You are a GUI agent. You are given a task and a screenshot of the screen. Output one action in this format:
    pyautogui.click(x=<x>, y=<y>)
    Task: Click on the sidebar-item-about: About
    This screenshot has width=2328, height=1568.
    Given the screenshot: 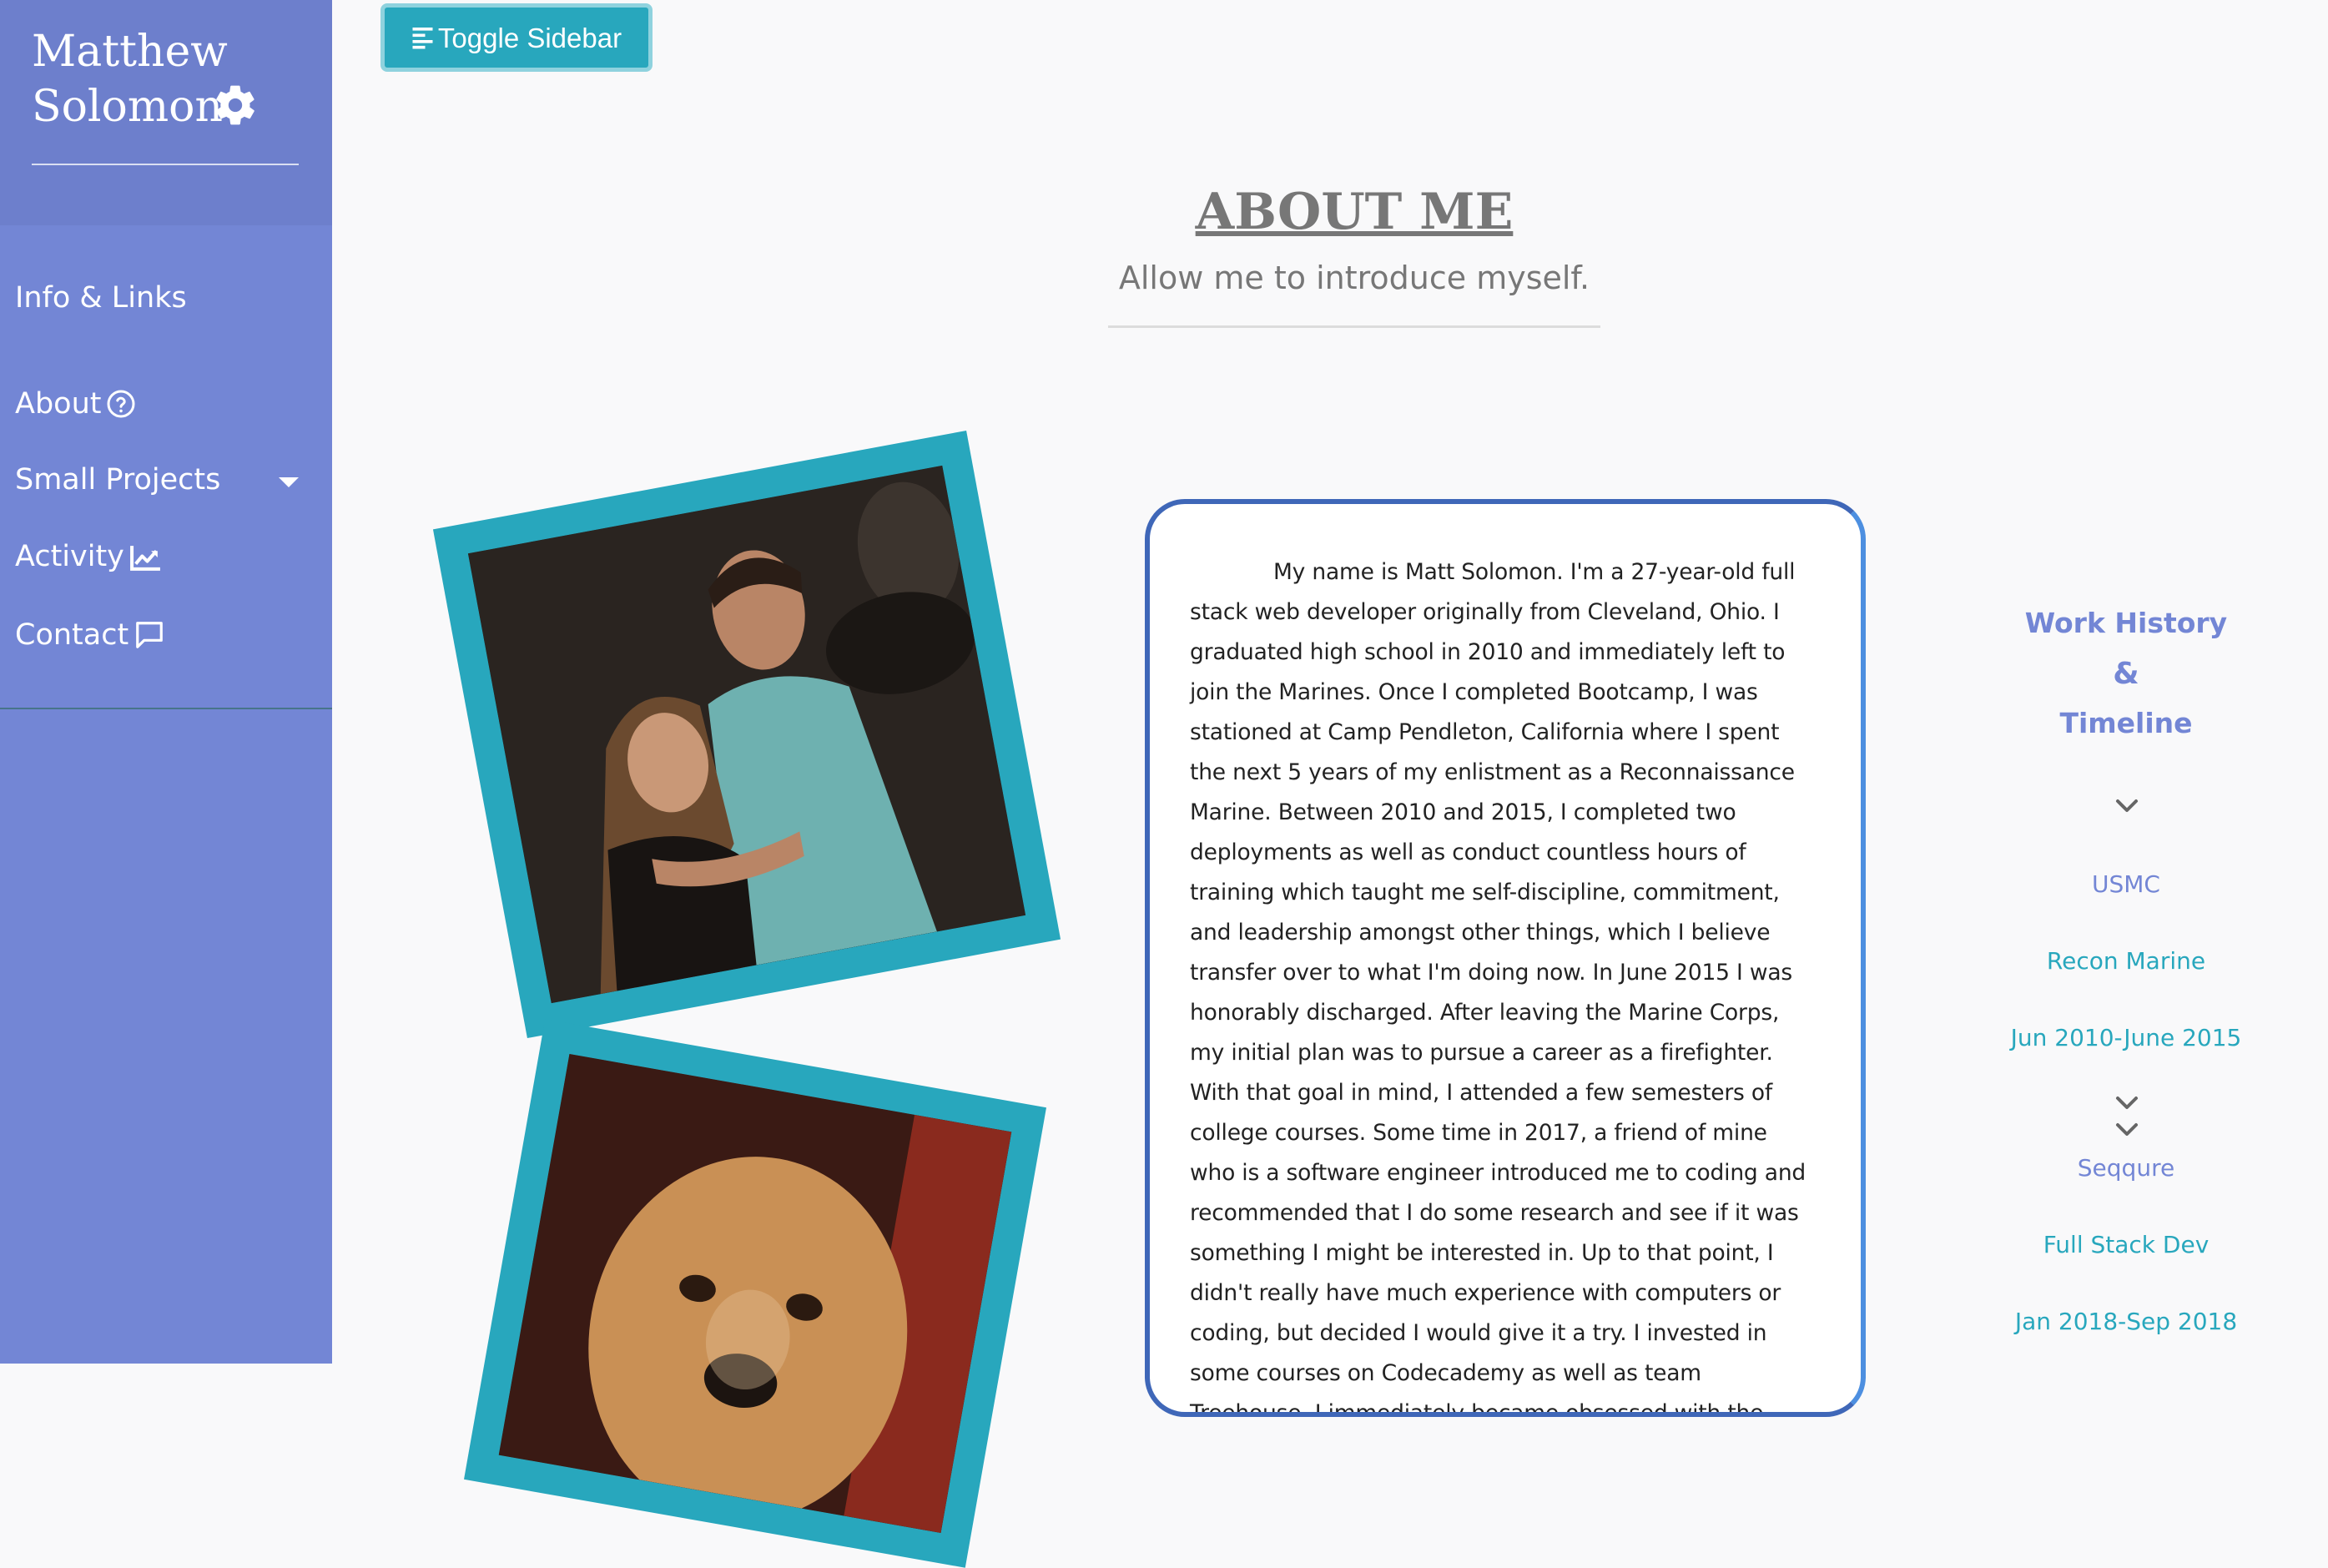 What is the action you would take?
    pyautogui.click(x=75, y=404)
    